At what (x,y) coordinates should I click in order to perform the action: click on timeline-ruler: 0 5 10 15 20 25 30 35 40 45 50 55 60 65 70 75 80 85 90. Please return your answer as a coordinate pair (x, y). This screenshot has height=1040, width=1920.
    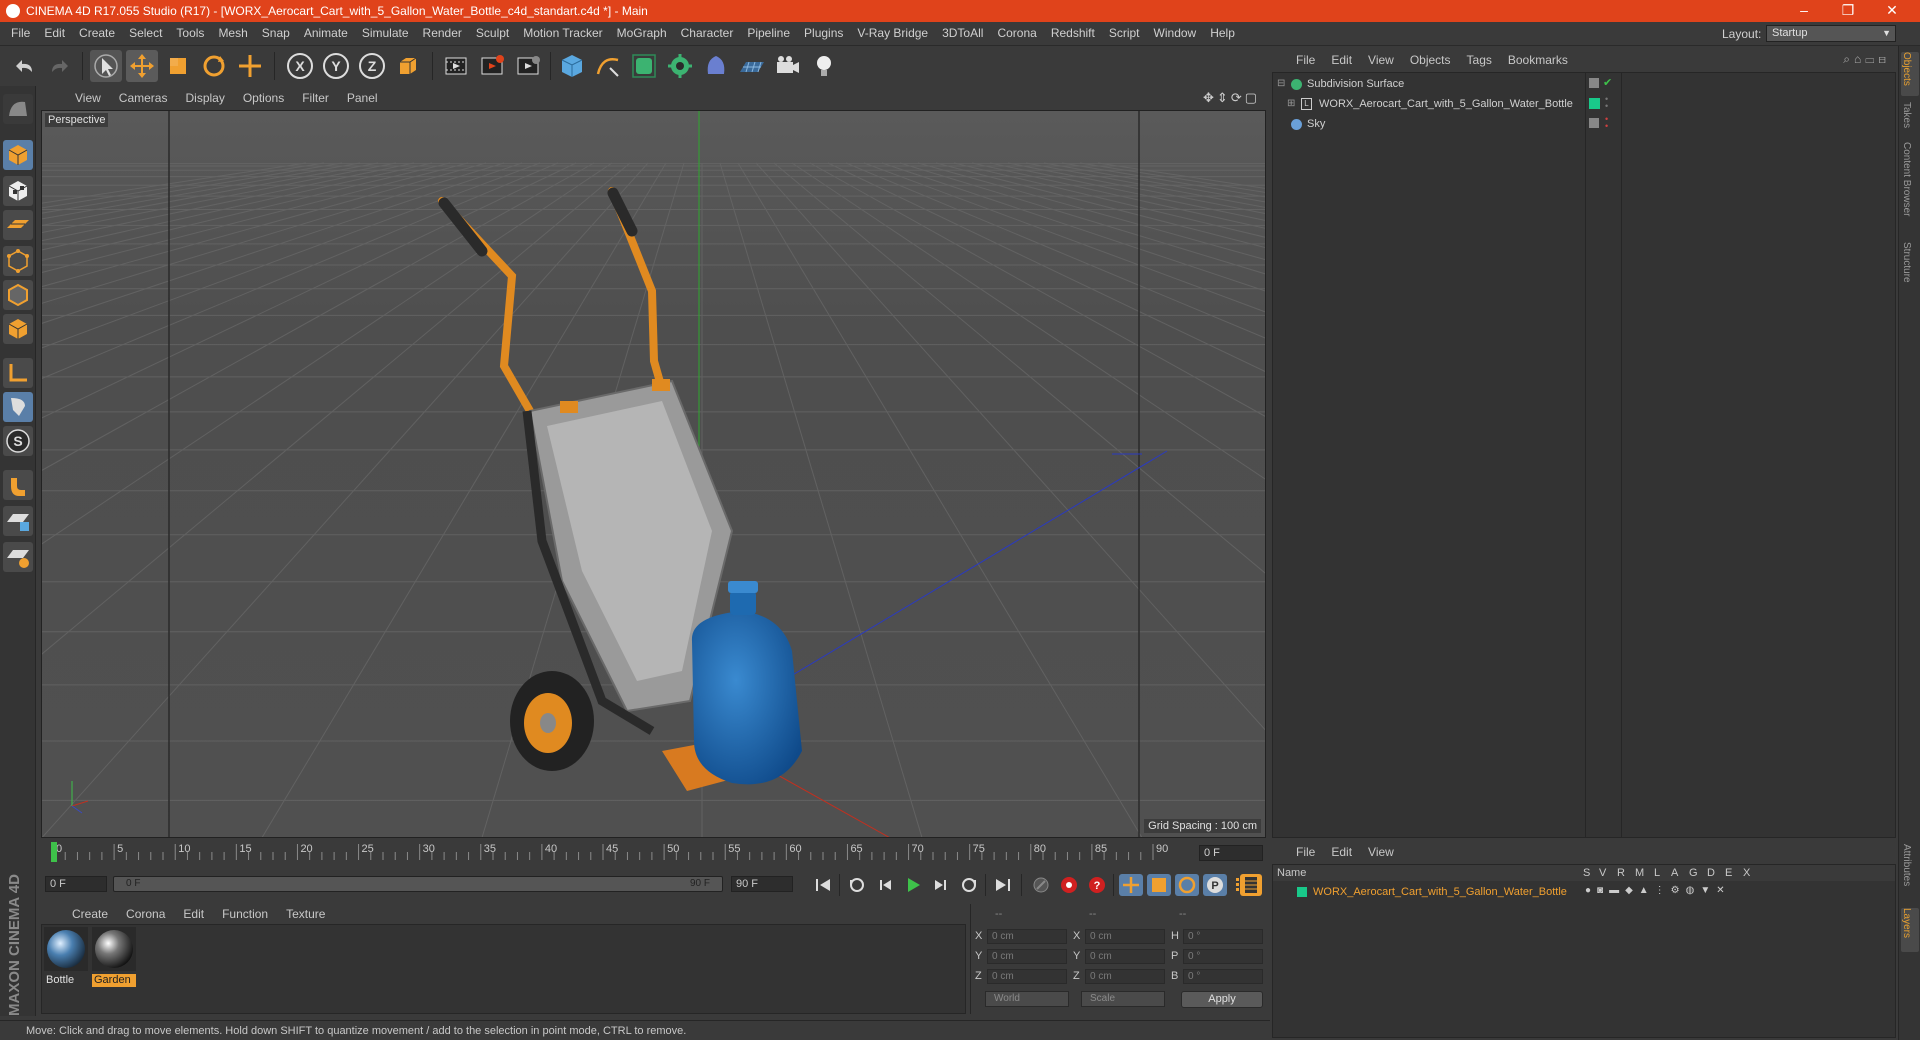
    Looking at the image, I should click on (626, 852).